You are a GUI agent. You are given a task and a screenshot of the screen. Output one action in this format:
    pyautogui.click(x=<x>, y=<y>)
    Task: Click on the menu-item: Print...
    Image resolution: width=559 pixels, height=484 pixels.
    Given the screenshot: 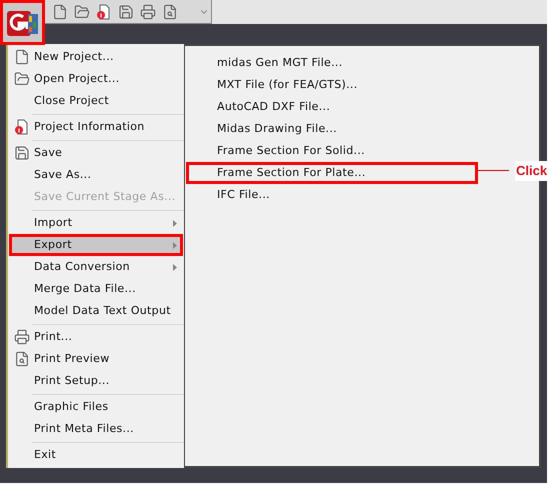 What is the action you would take?
    pyautogui.click(x=96, y=337)
    